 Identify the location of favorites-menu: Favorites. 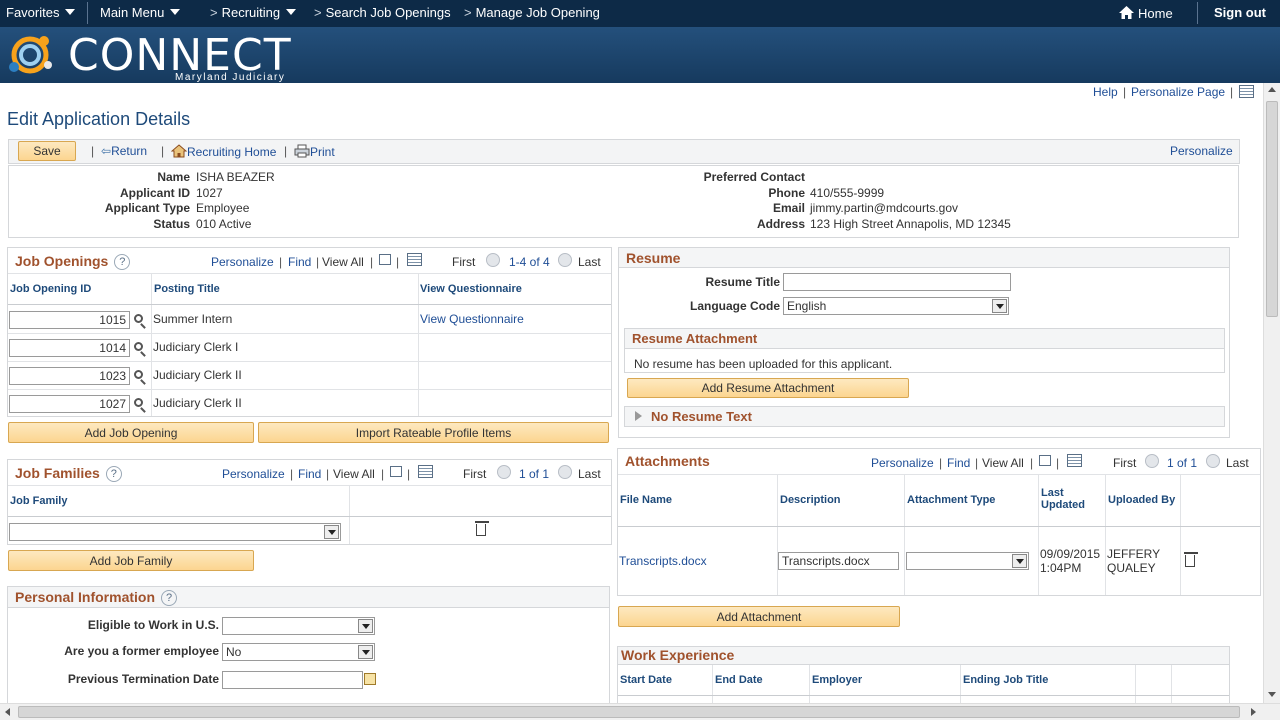
(41, 12).